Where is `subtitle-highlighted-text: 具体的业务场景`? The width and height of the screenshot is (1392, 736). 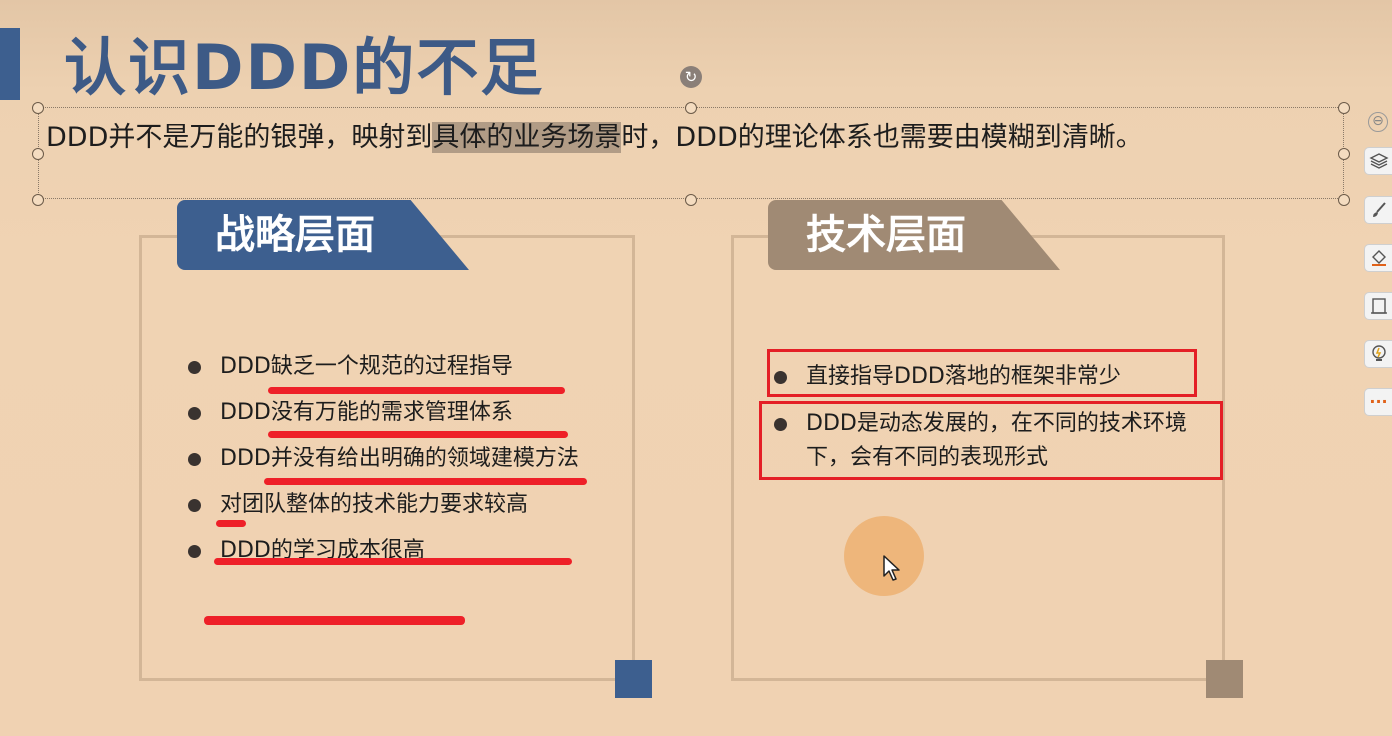 subtitle-highlighted-text: 具体的业务场景 is located at coordinates (527, 137).